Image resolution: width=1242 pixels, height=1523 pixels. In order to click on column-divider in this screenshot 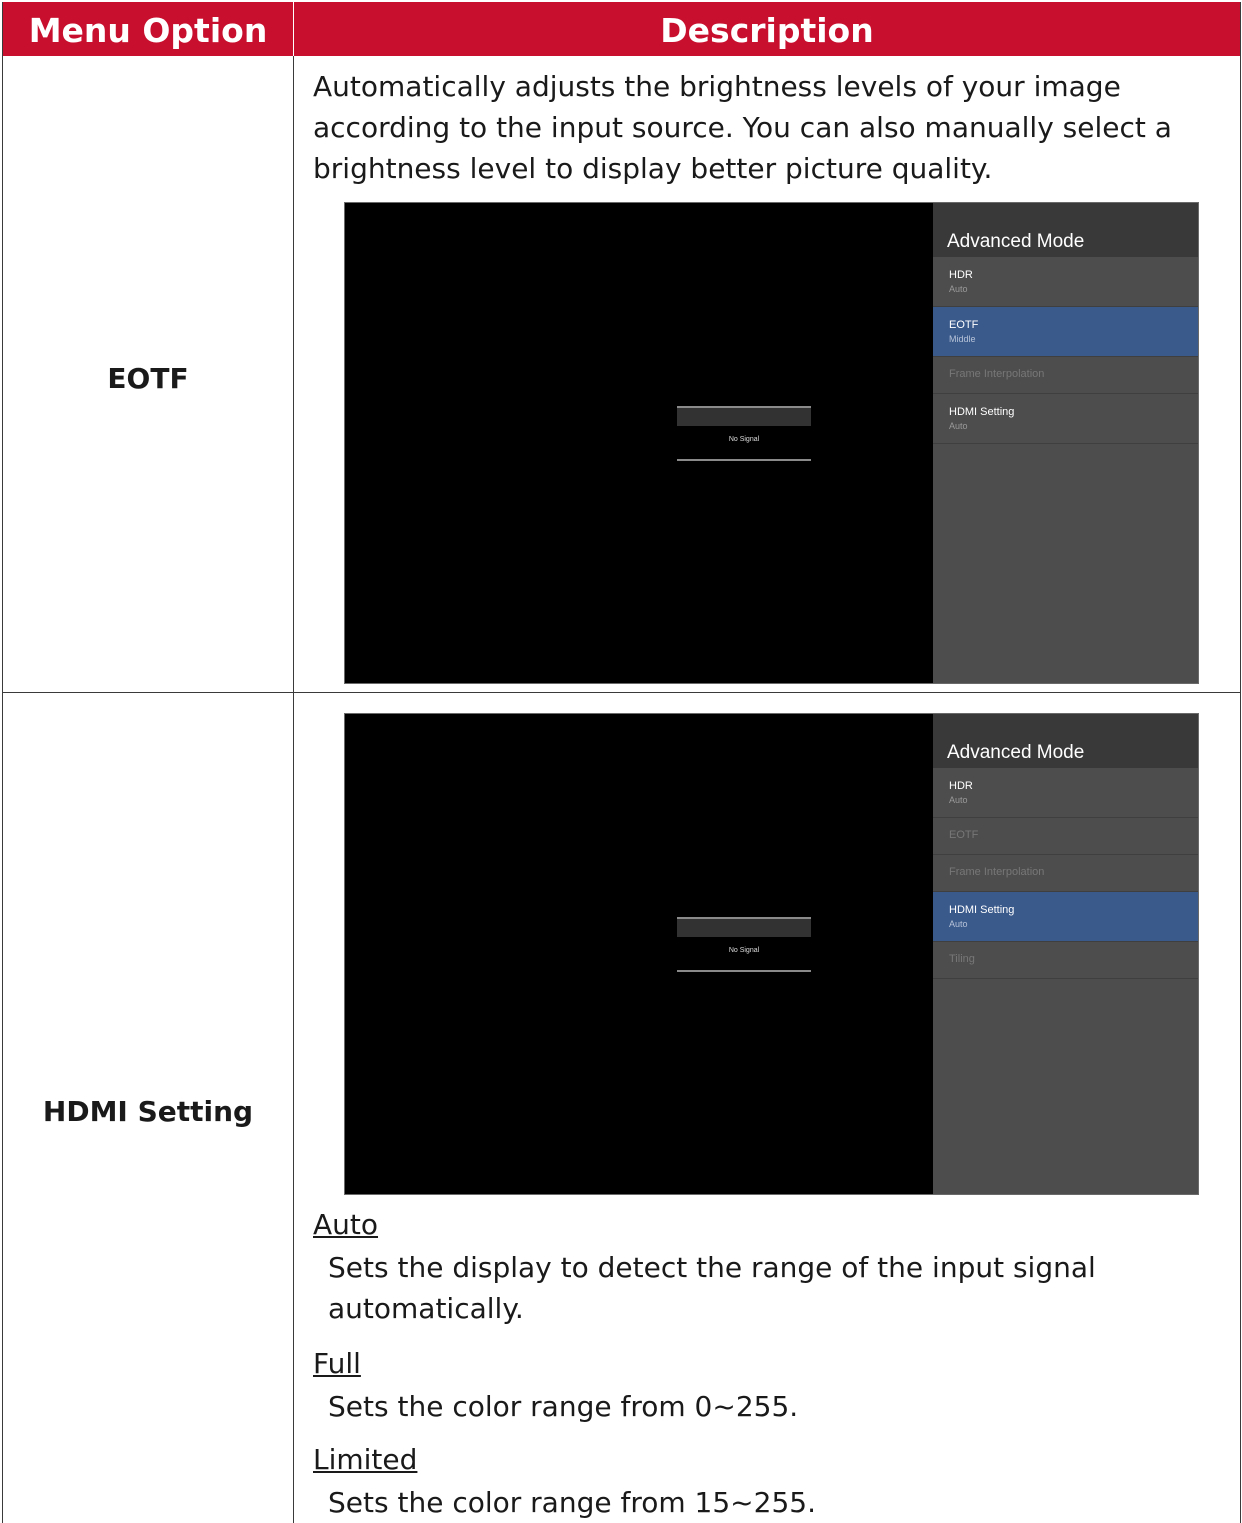, I will do `click(293, 789)`.